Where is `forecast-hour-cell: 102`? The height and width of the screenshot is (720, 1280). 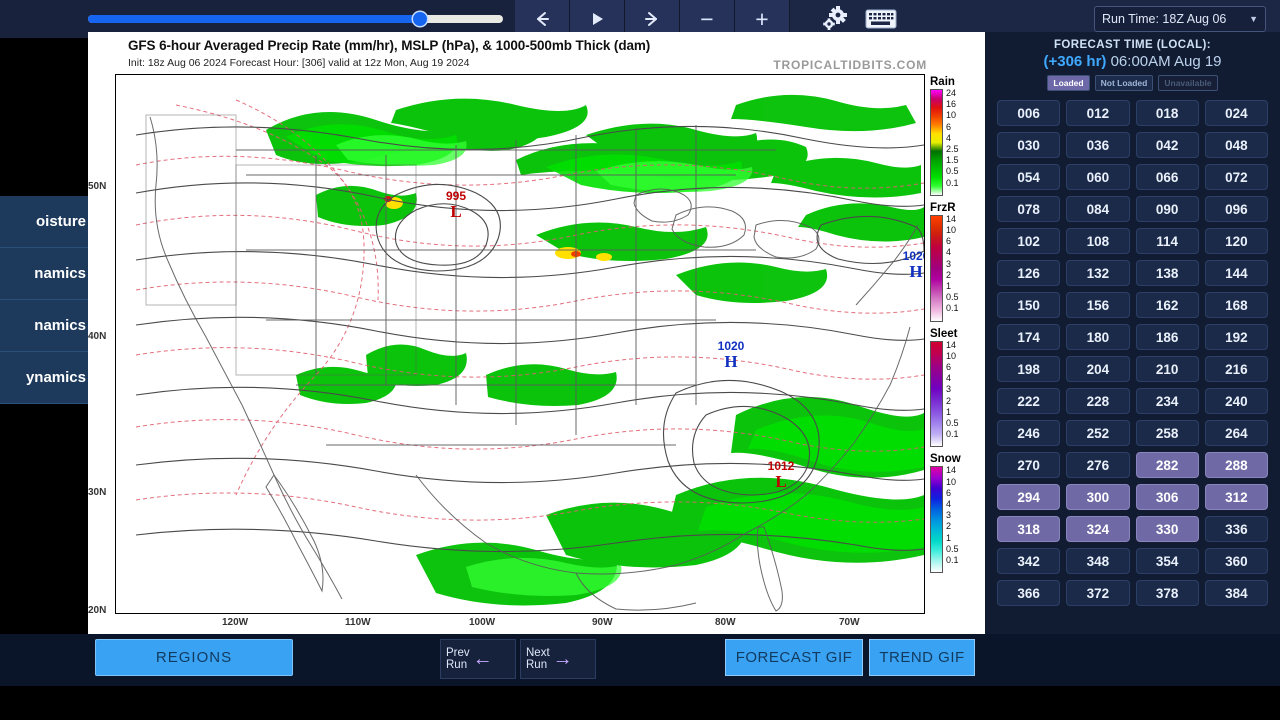
forecast-hour-cell: 102 is located at coordinates (1029, 241).